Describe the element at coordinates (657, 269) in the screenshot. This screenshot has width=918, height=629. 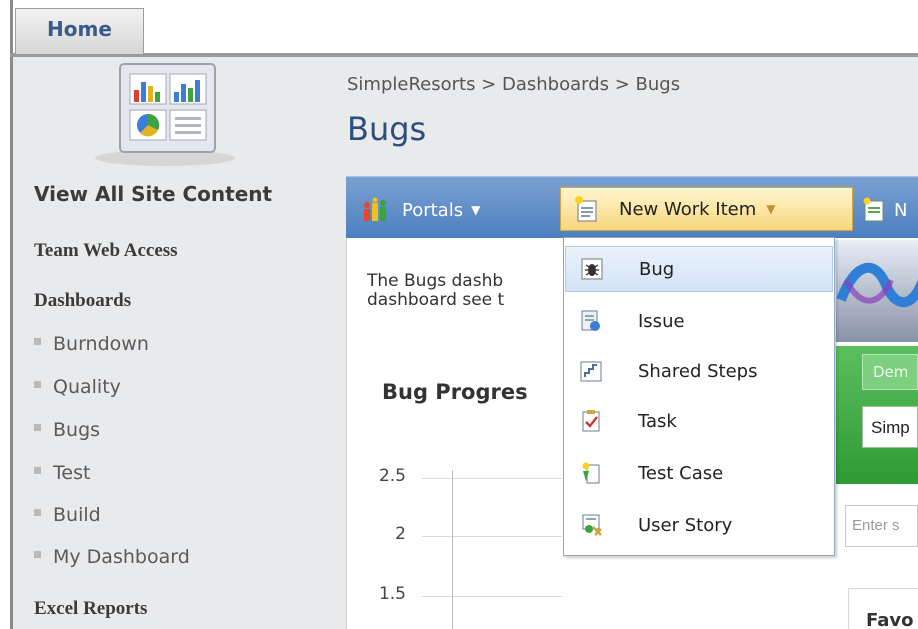
I see `menu-item-label: Bug` at that location.